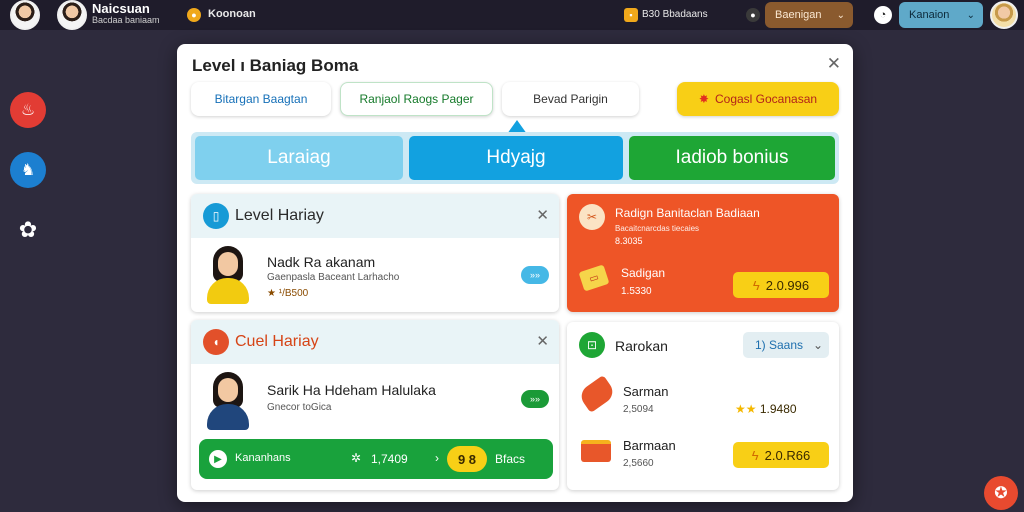 The height and width of the screenshot is (512, 1024). What do you see at coordinates (753, 15) in the screenshot?
I see `coin-icon: ●` at bounding box center [753, 15].